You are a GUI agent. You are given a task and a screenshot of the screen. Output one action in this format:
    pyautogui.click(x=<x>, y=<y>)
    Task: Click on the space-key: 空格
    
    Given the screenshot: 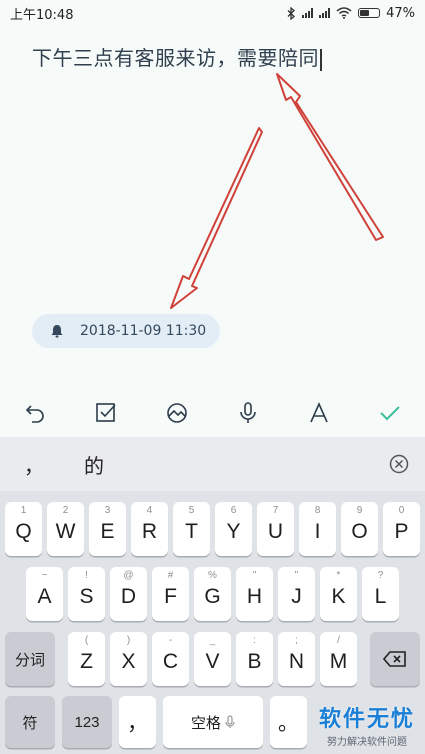 What is the action you would take?
    pyautogui.click(x=213, y=722)
    